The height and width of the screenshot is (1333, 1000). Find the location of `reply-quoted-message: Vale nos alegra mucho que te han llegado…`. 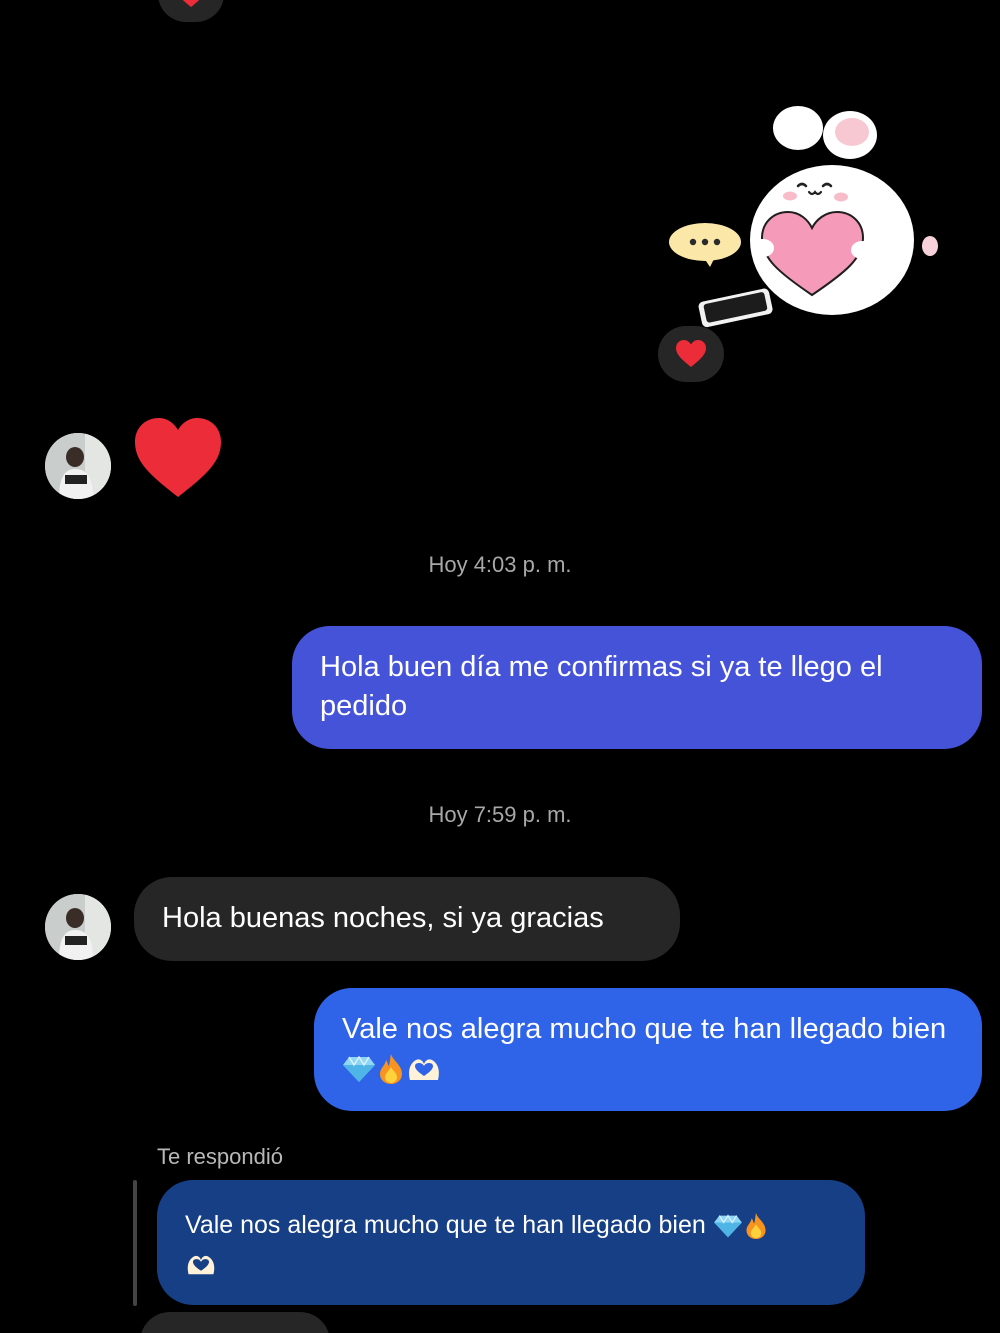

reply-quoted-message: Vale nos alegra mucho que te han llegado… is located at coordinates (511, 1242).